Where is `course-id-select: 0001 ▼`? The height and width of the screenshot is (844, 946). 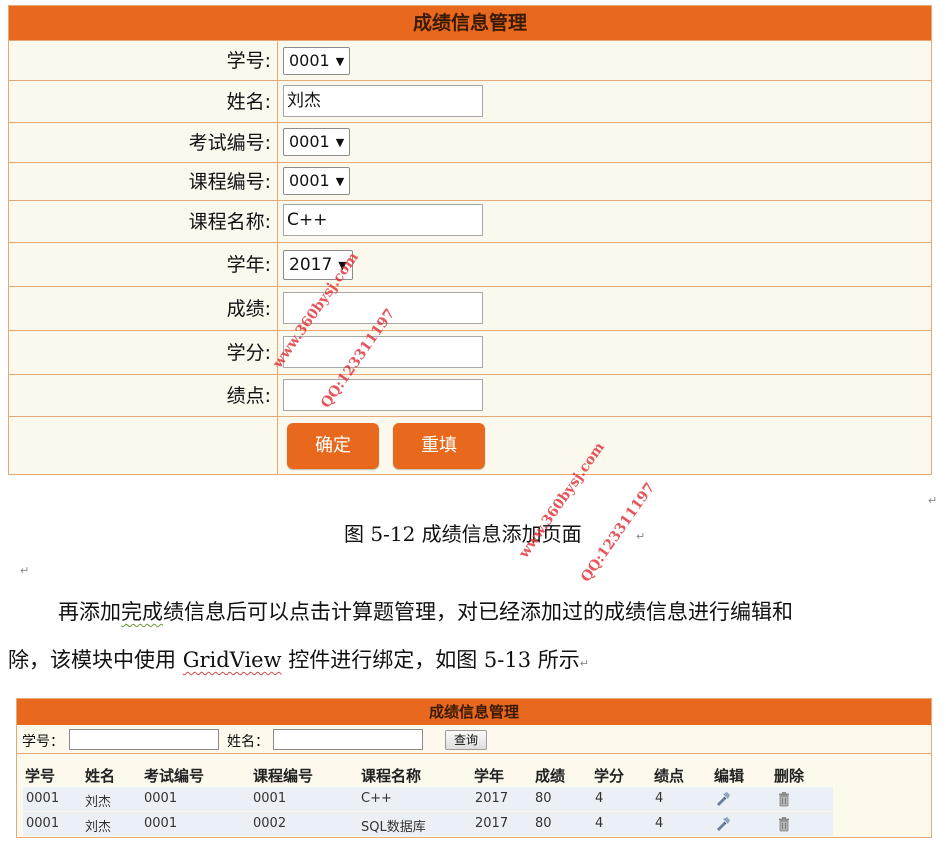
course-id-select: 0001 ▼ is located at coordinates (317, 181).